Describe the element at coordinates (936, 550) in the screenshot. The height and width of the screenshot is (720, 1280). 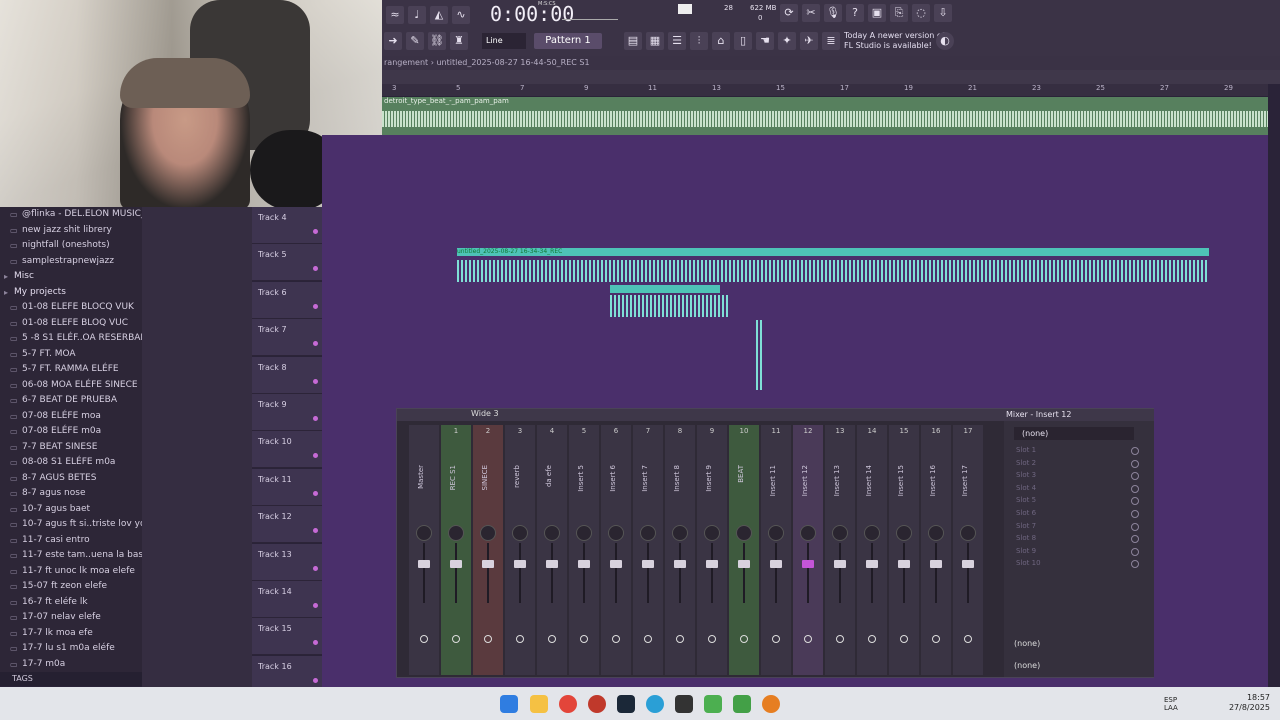
I see `mixer-strip: 16 Insert 16` at that location.